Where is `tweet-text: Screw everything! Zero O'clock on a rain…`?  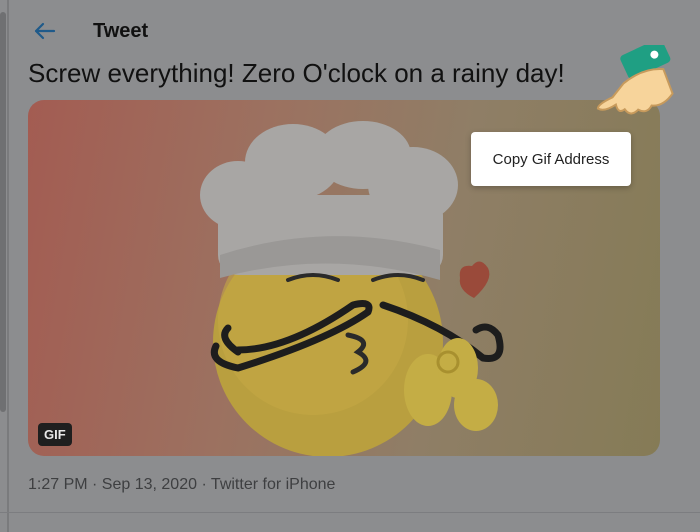
tweet-text: Screw everything! Zero O'clock on a rain… is located at coordinates (296, 73).